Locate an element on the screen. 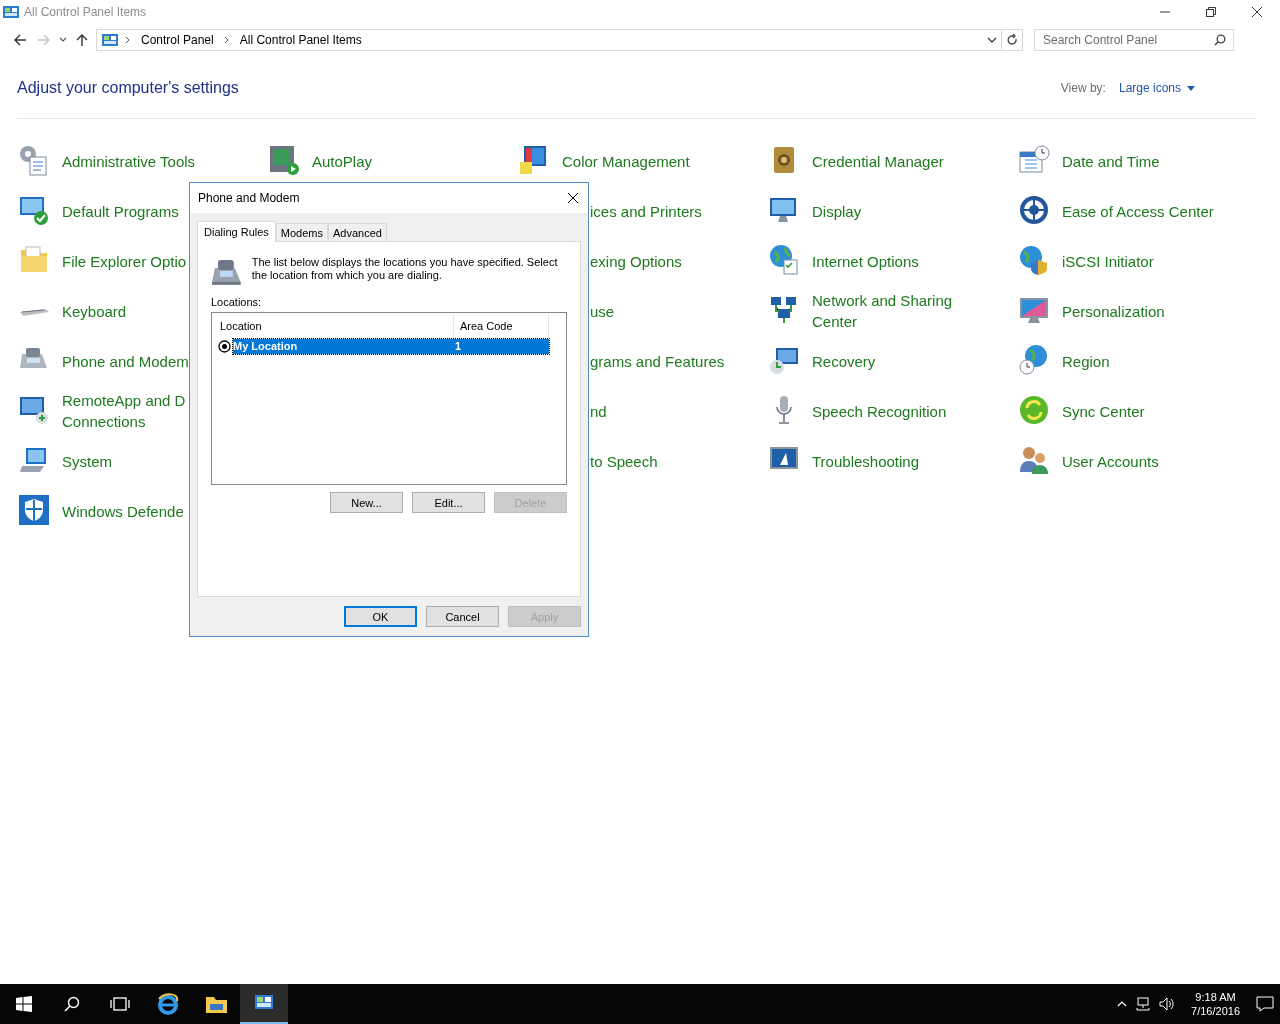 This screenshot has width=1280, height=1024. control-panel-link: Sync Center is located at coordinates (1103, 411).